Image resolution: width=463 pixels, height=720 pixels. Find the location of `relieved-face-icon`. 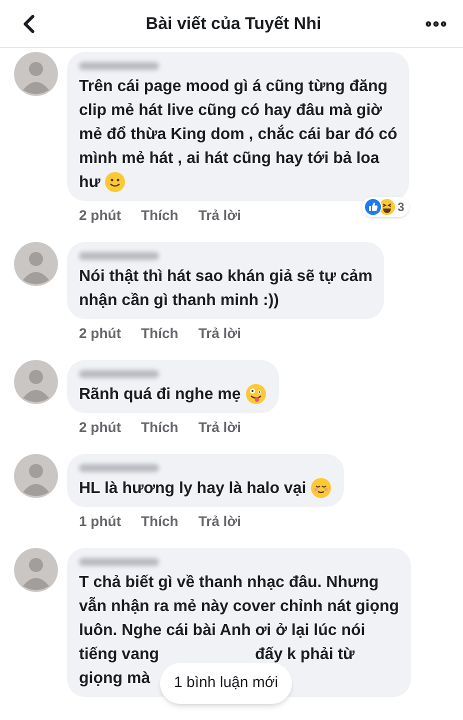

relieved-face-icon is located at coordinates (321, 488).